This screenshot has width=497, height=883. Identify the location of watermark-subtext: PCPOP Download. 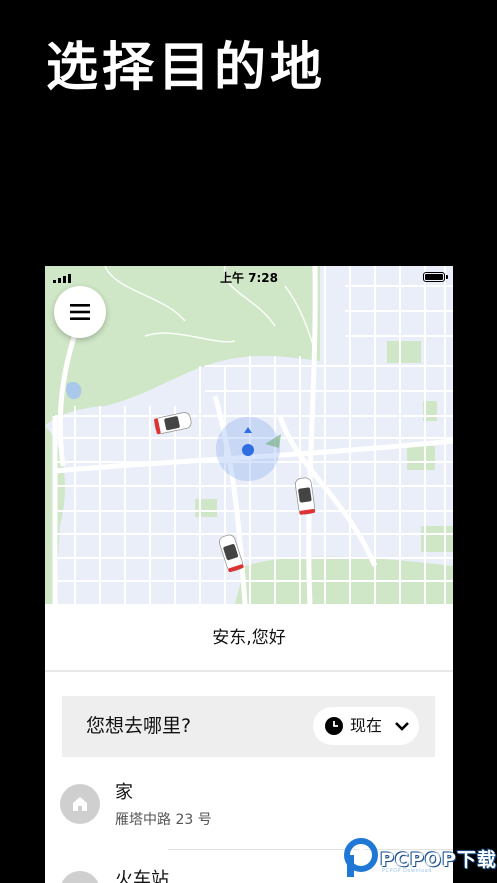
(407, 871).